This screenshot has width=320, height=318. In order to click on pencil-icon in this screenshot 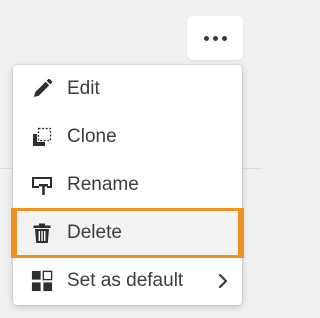, I will do `click(42, 89)`.